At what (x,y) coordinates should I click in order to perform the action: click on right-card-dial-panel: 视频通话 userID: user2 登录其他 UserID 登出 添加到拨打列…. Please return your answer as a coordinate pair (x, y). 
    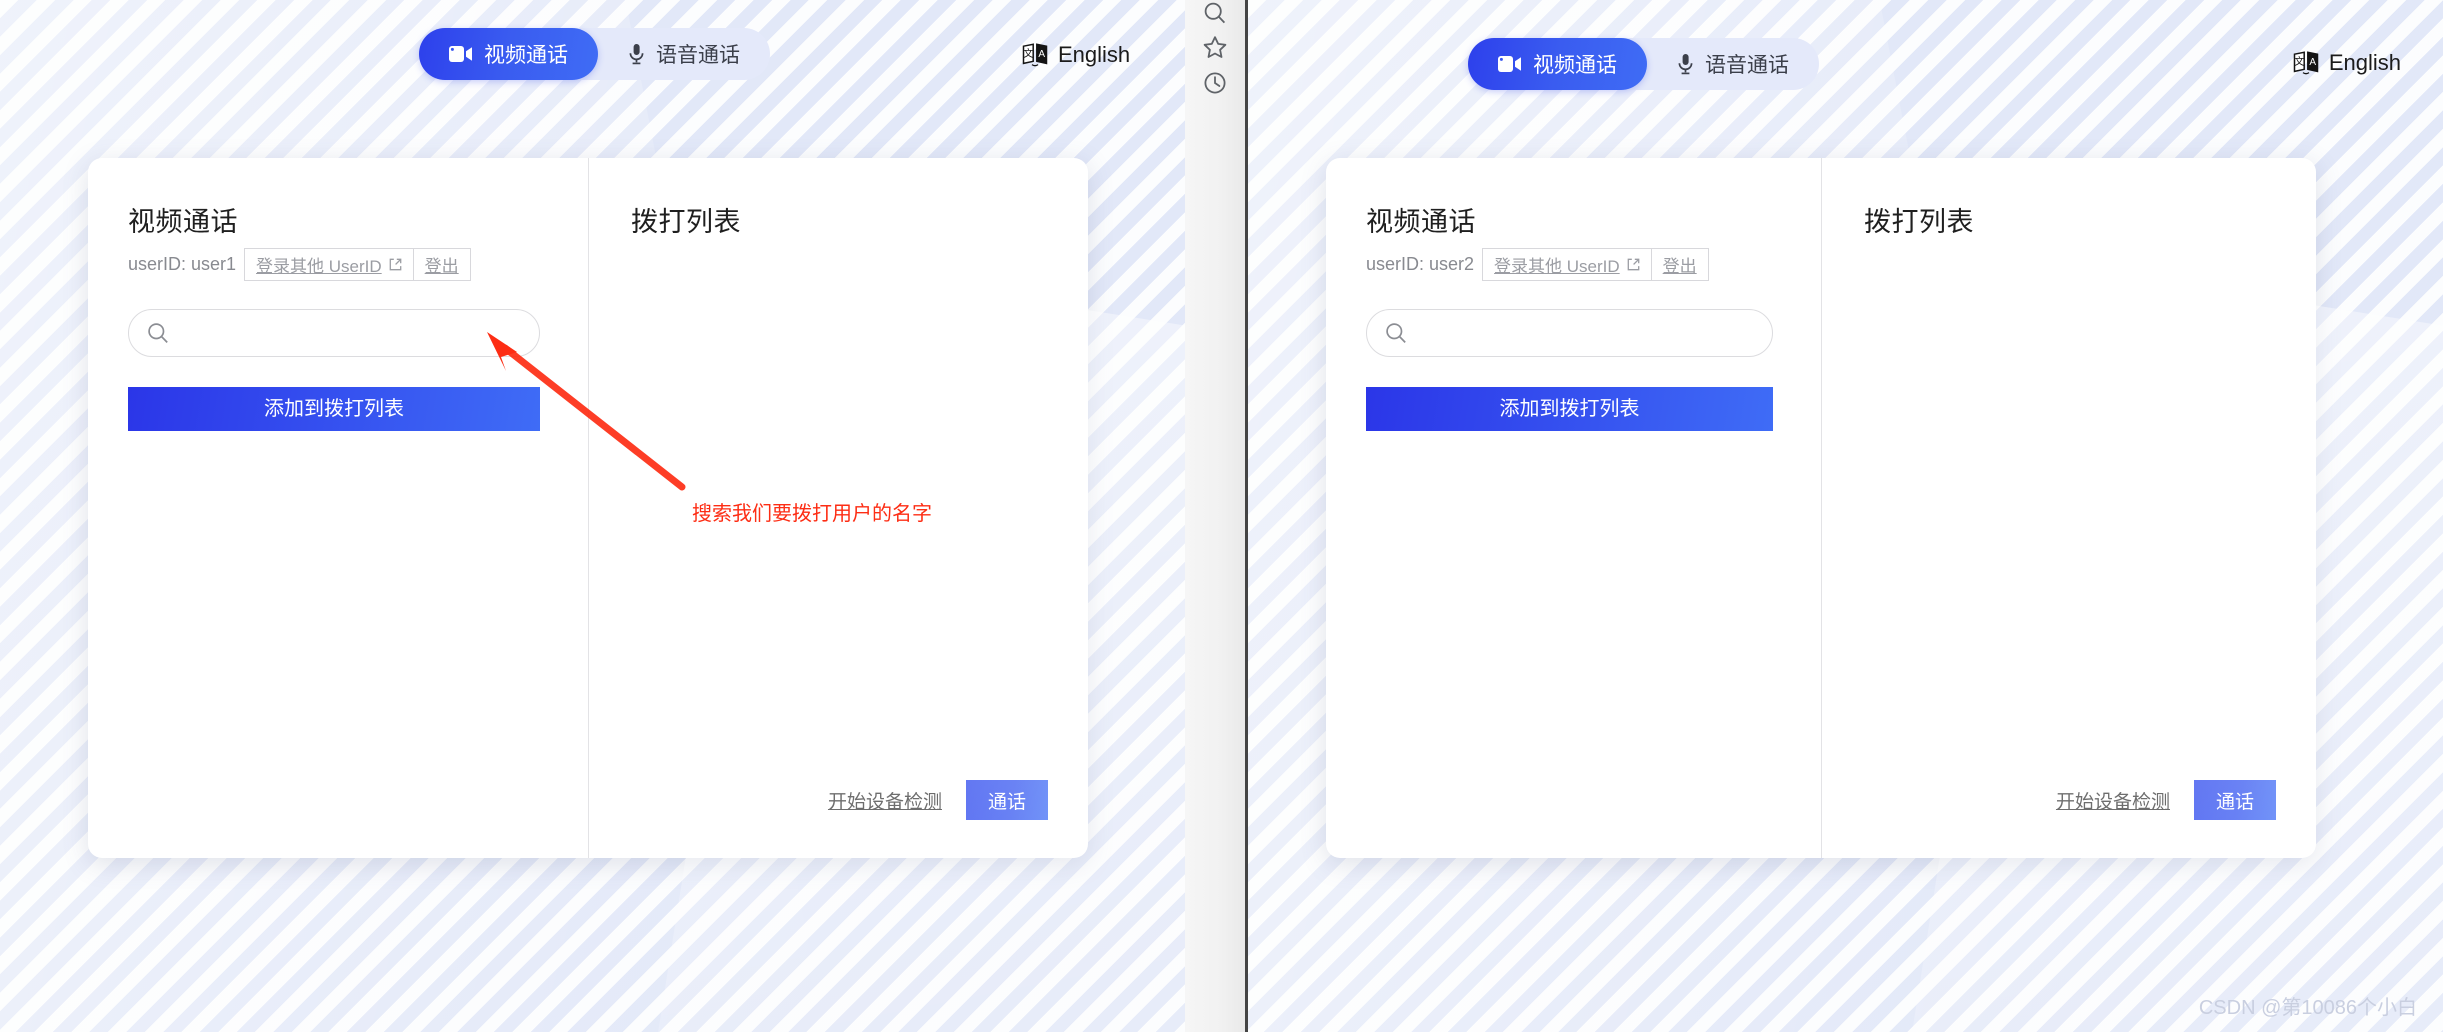
    Looking at the image, I should click on (1573, 508).